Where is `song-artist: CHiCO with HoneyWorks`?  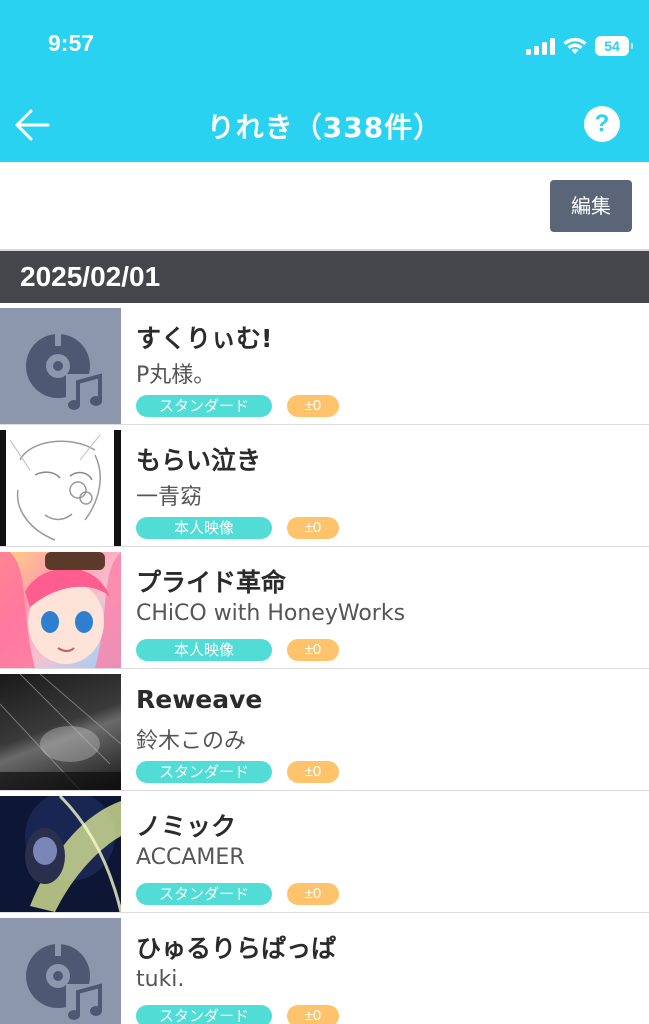
song-artist: CHiCO with HoneyWorks is located at coordinates (271, 613).